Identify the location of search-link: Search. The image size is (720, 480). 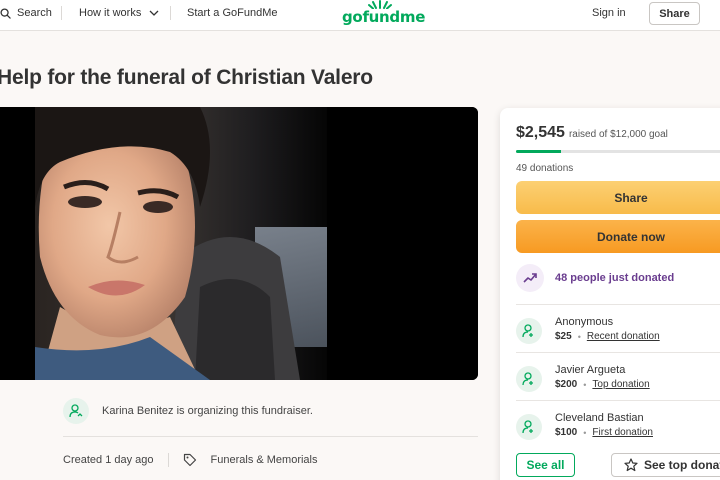
(26, 13).